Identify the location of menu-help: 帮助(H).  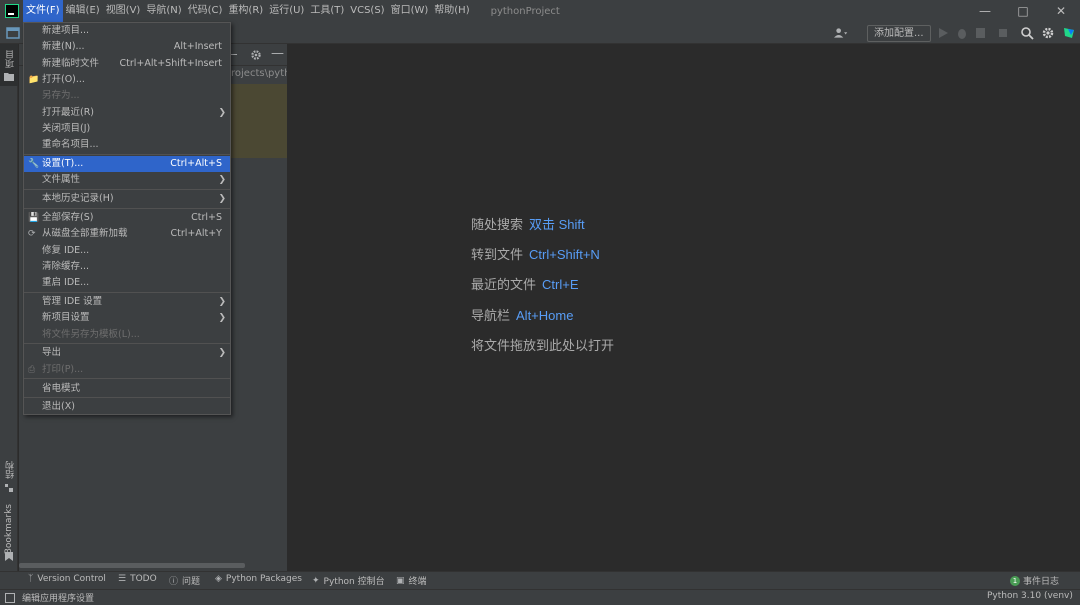
(451, 11).